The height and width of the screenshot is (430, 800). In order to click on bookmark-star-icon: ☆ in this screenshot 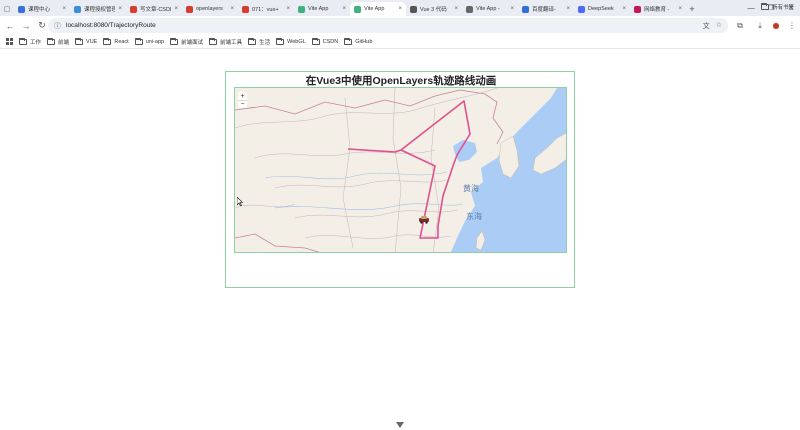, I will do `click(719, 26)`.